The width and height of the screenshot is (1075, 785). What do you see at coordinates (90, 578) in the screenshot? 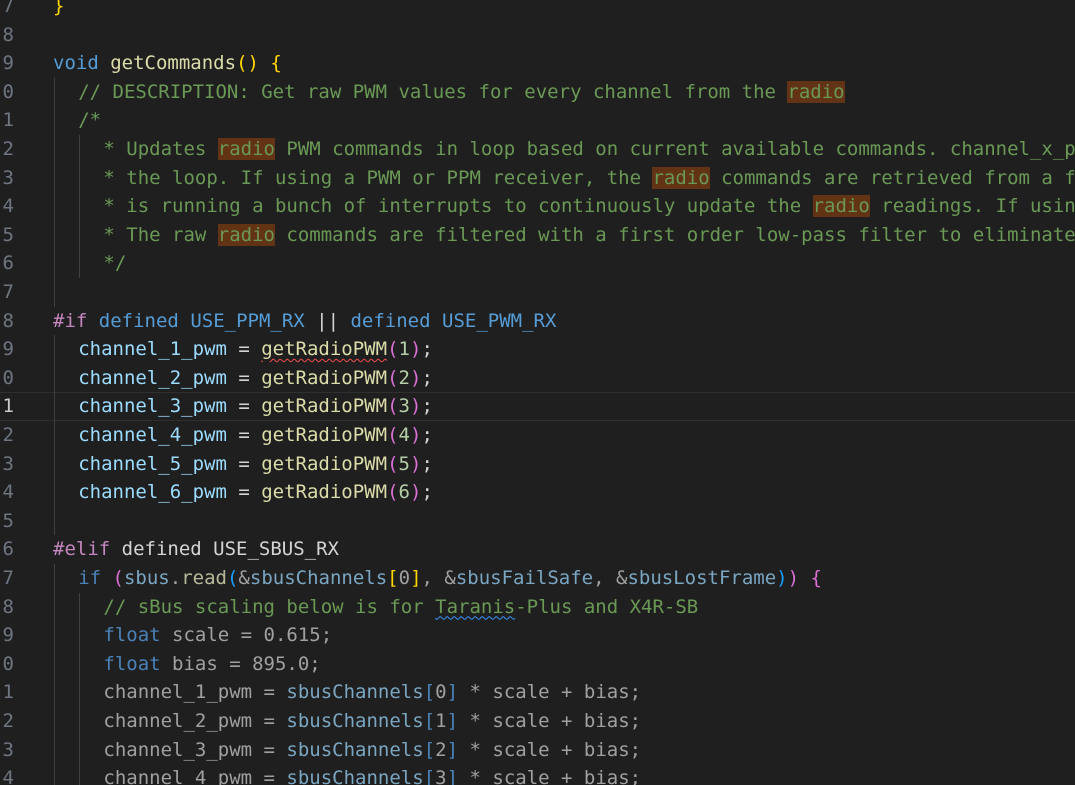
I see `code-token: if` at bounding box center [90, 578].